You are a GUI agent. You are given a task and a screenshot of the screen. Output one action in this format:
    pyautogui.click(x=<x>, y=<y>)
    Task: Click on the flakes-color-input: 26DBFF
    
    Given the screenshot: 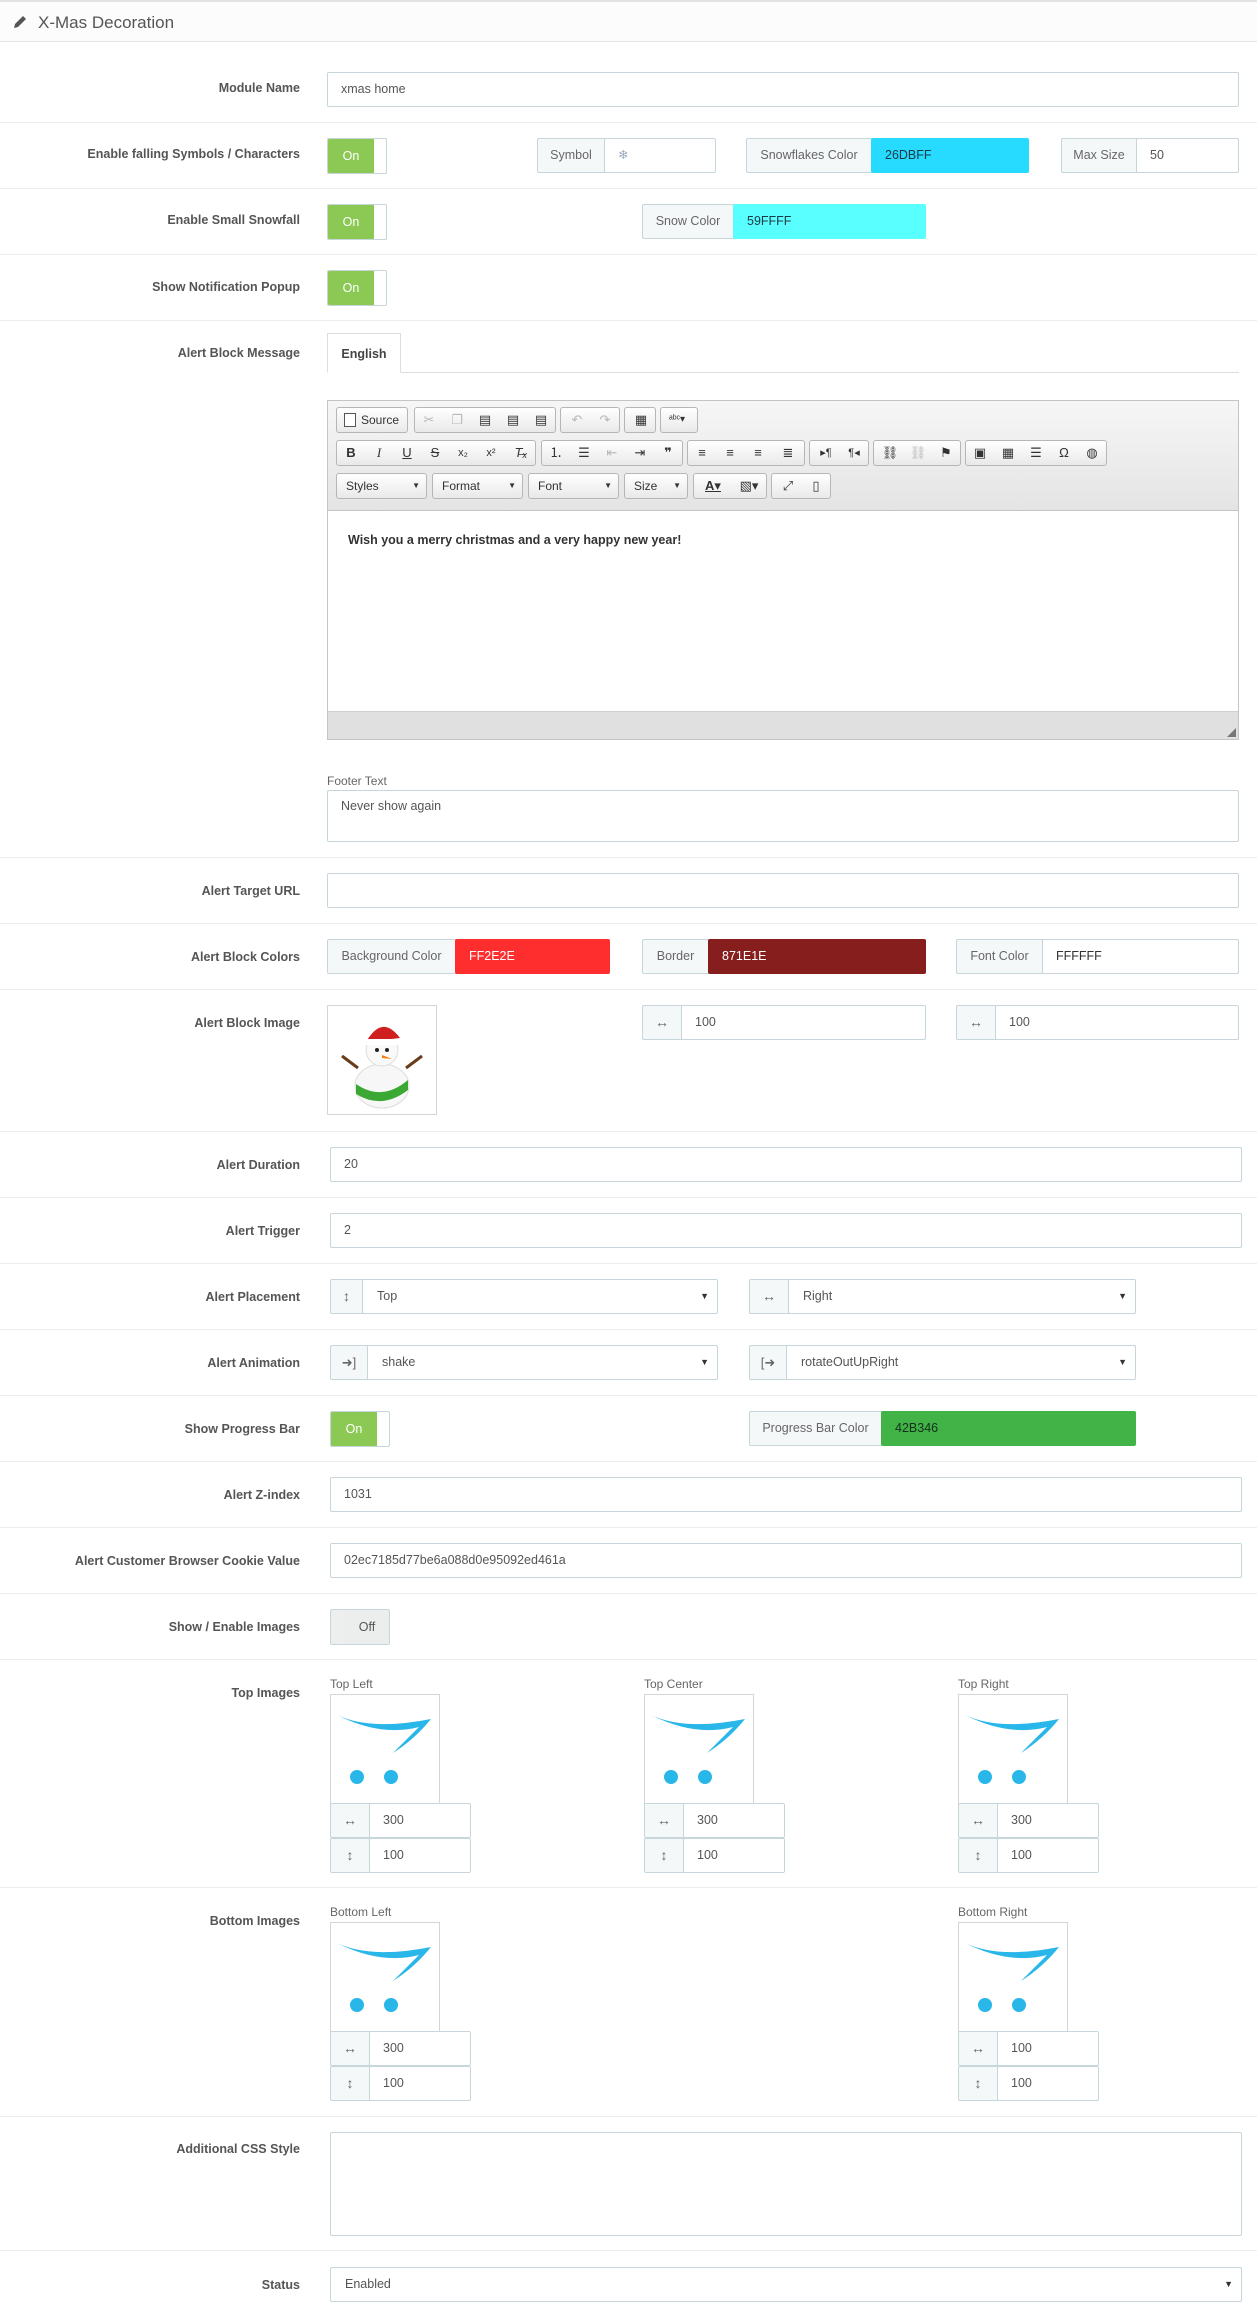 What is the action you would take?
    pyautogui.click(x=950, y=155)
    